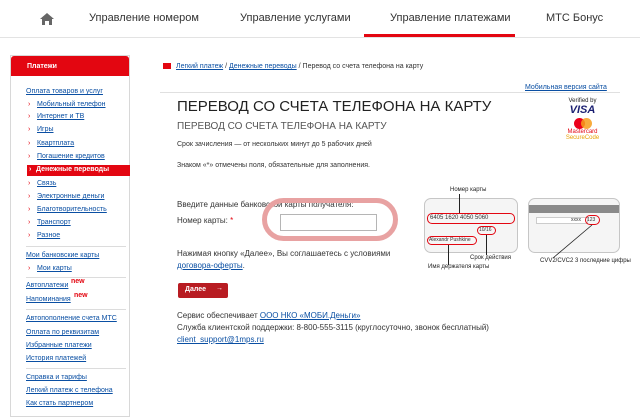 The height and width of the screenshot is (417, 640). What do you see at coordinates (450, 240) in the screenshot?
I see `holder-example: Alexandr Pushkine` at bounding box center [450, 240].